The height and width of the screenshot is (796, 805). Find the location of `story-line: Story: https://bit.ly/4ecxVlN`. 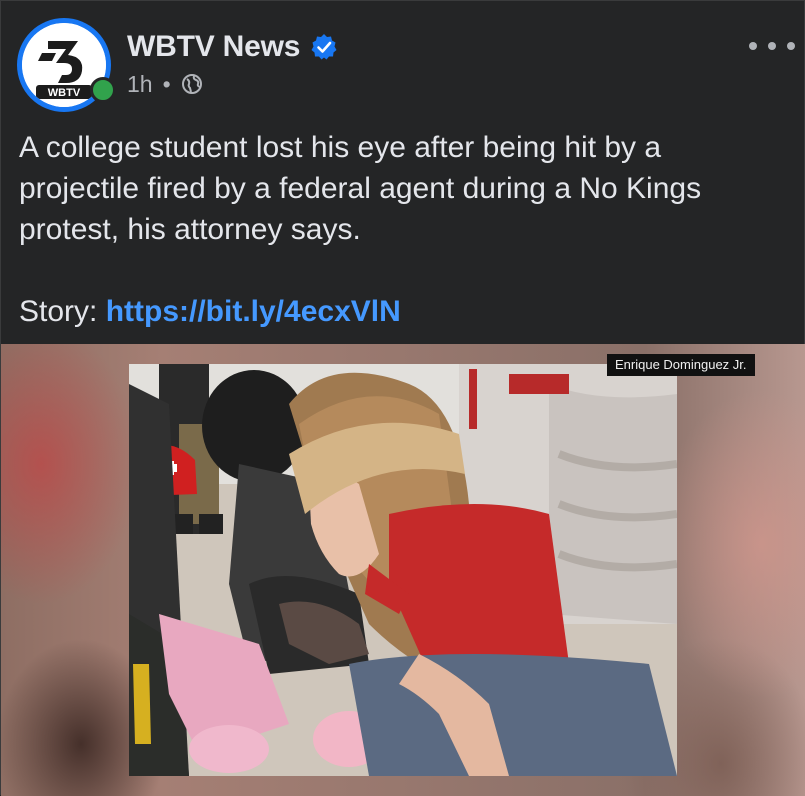

story-line: Story: https://bit.ly/4ecxVlN is located at coordinates (210, 311).